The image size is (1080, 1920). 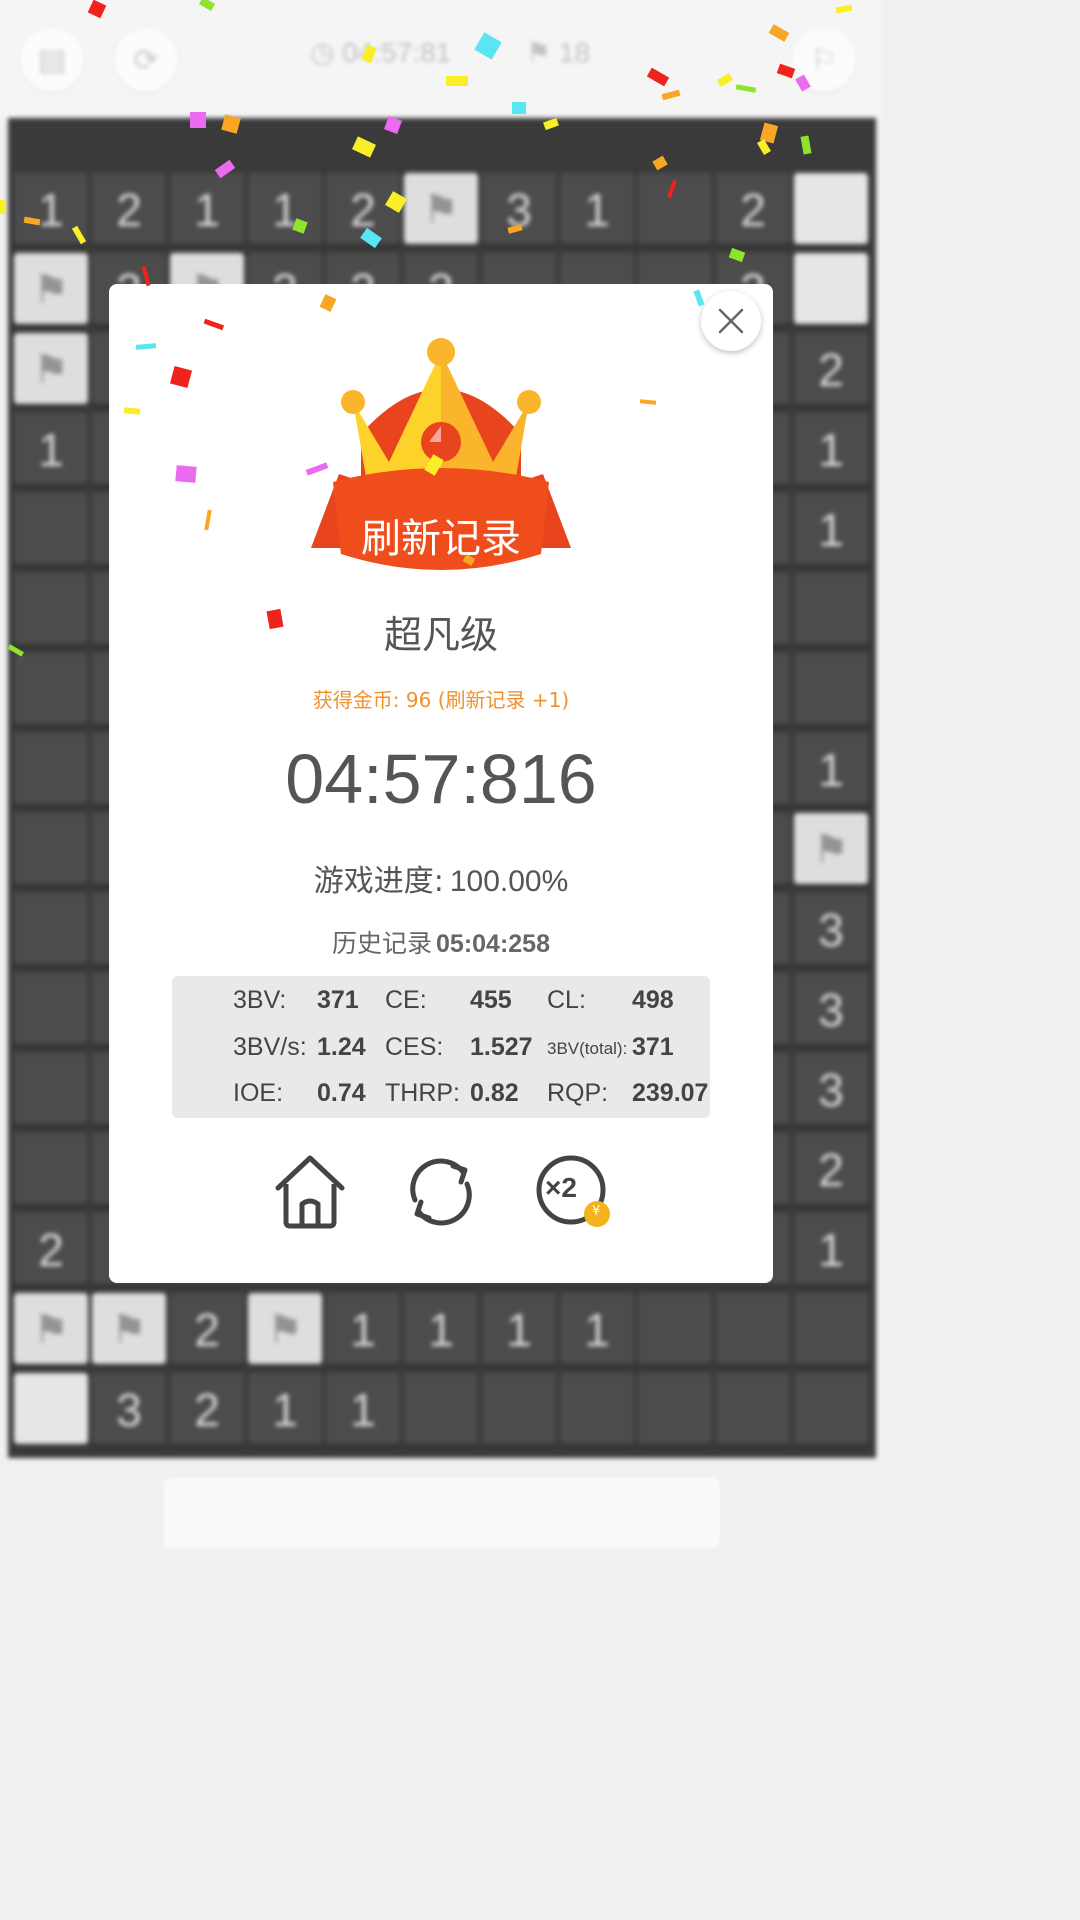 I want to click on restart-icon, so click(x=441, y=1192).